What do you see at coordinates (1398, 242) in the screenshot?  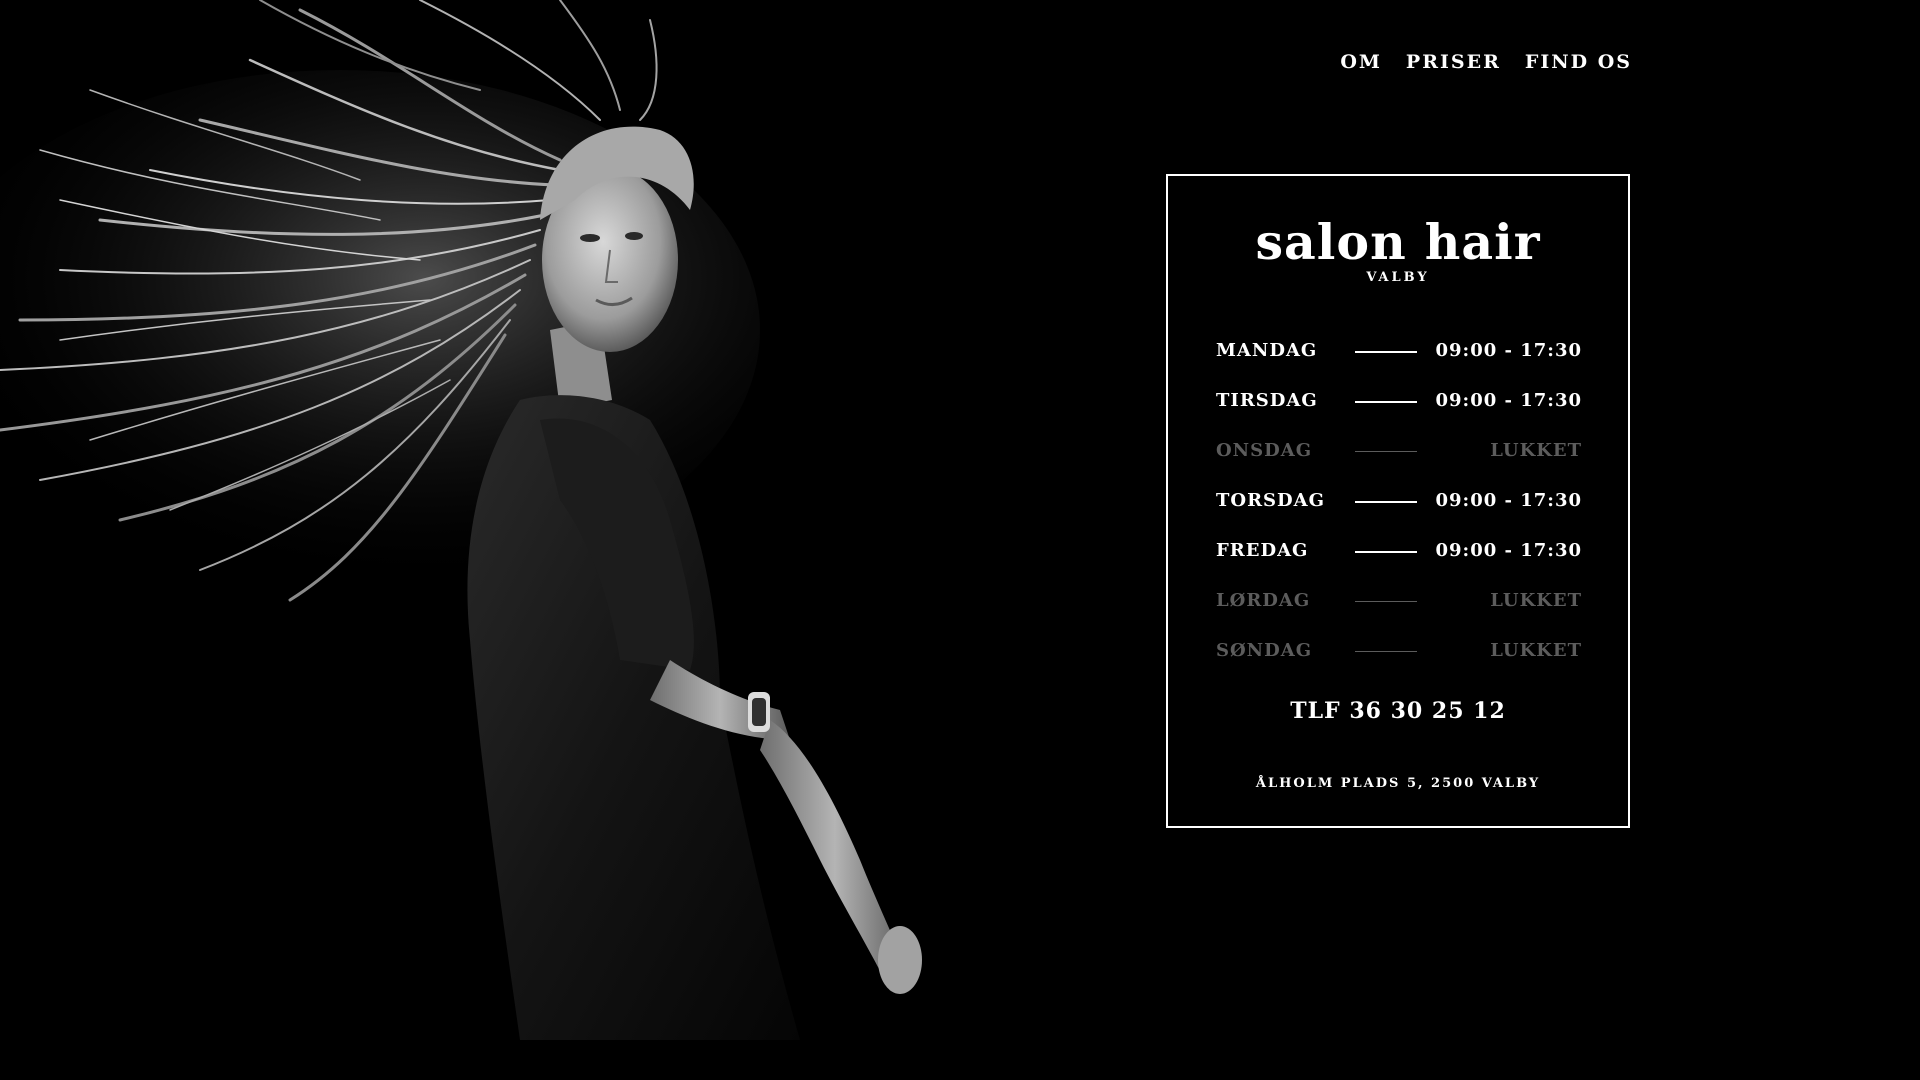 I see `brand-name: salon hair` at bounding box center [1398, 242].